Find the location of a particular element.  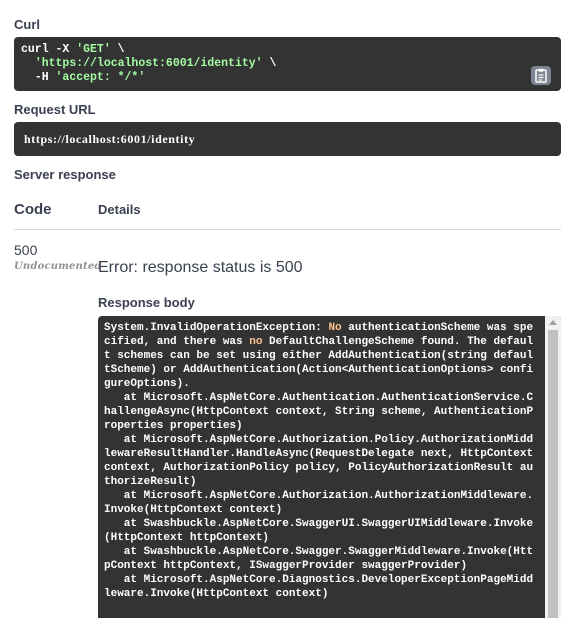

keyword-no: No is located at coordinates (335, 328).